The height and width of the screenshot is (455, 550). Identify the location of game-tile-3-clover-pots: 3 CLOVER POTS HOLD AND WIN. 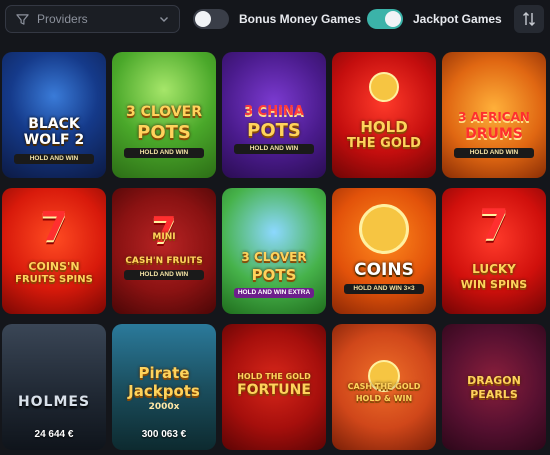
(164, 115).